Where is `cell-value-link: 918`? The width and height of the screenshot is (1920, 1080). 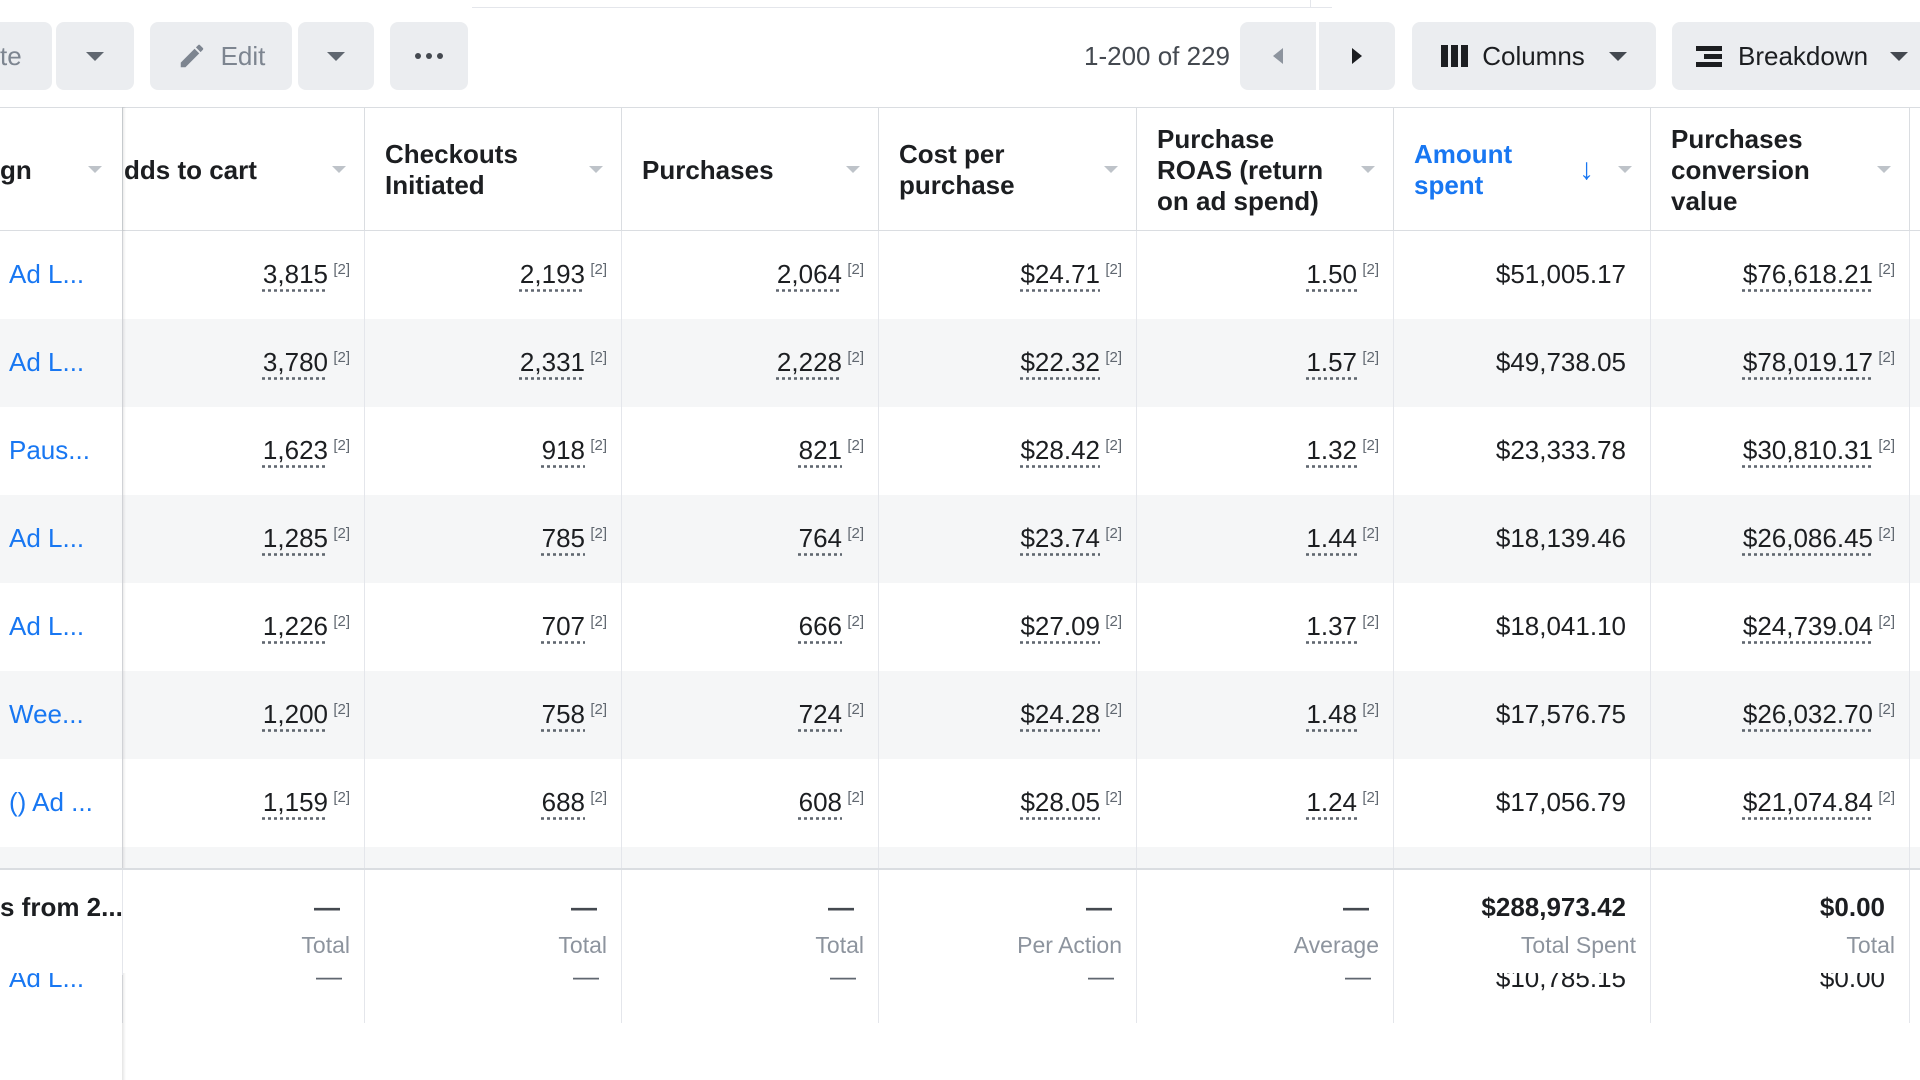
cell-value-link: 918 is located at coordinates (563, 450).